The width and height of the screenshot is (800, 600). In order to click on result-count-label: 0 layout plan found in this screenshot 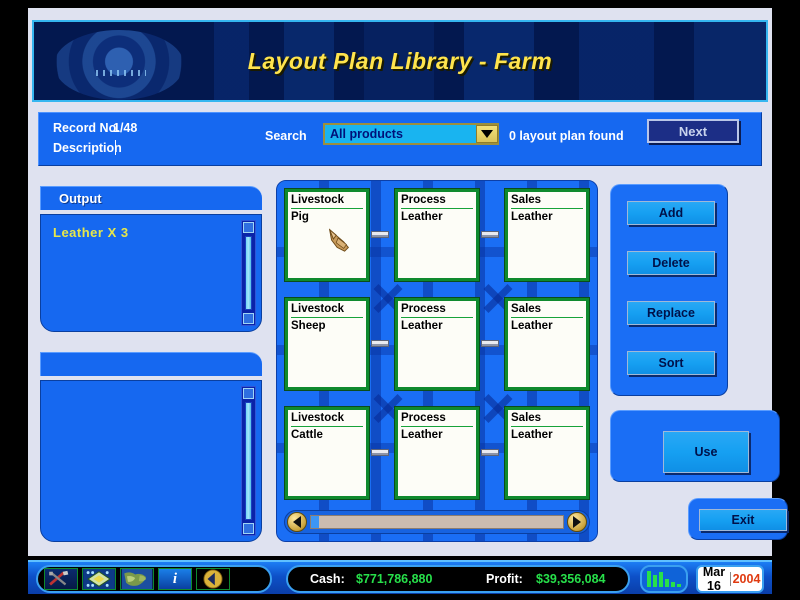, I will do `click(566, 136)`.